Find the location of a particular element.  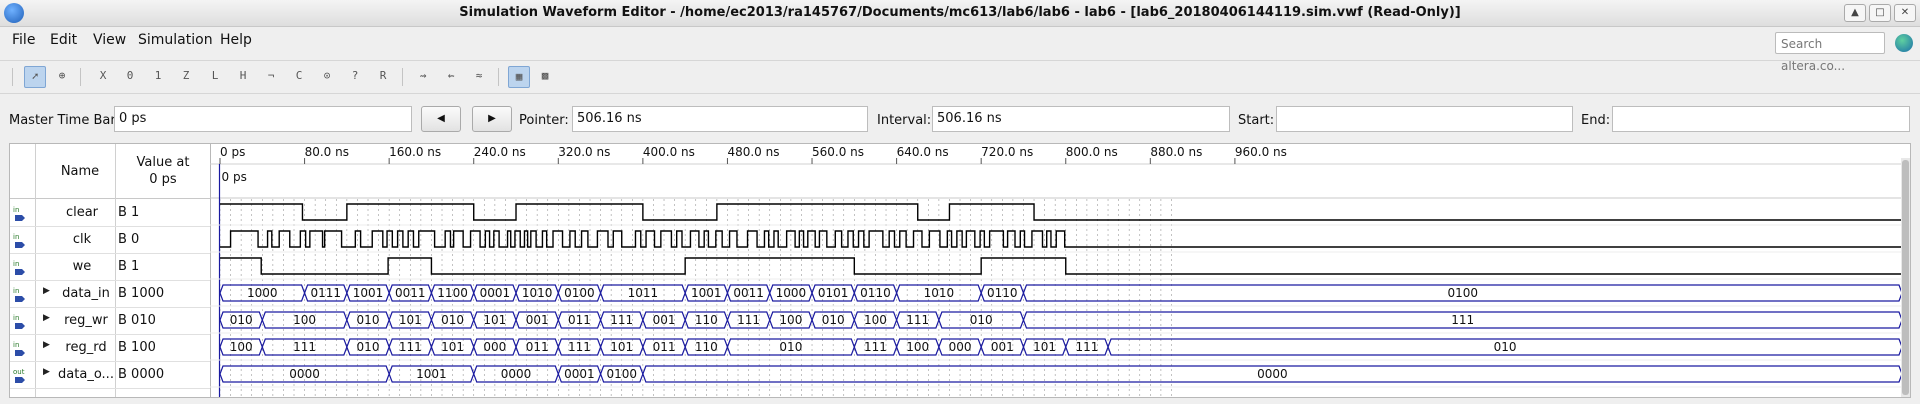

overwrite-clock-icon: ⊙ is located at coordinates (327, 76).